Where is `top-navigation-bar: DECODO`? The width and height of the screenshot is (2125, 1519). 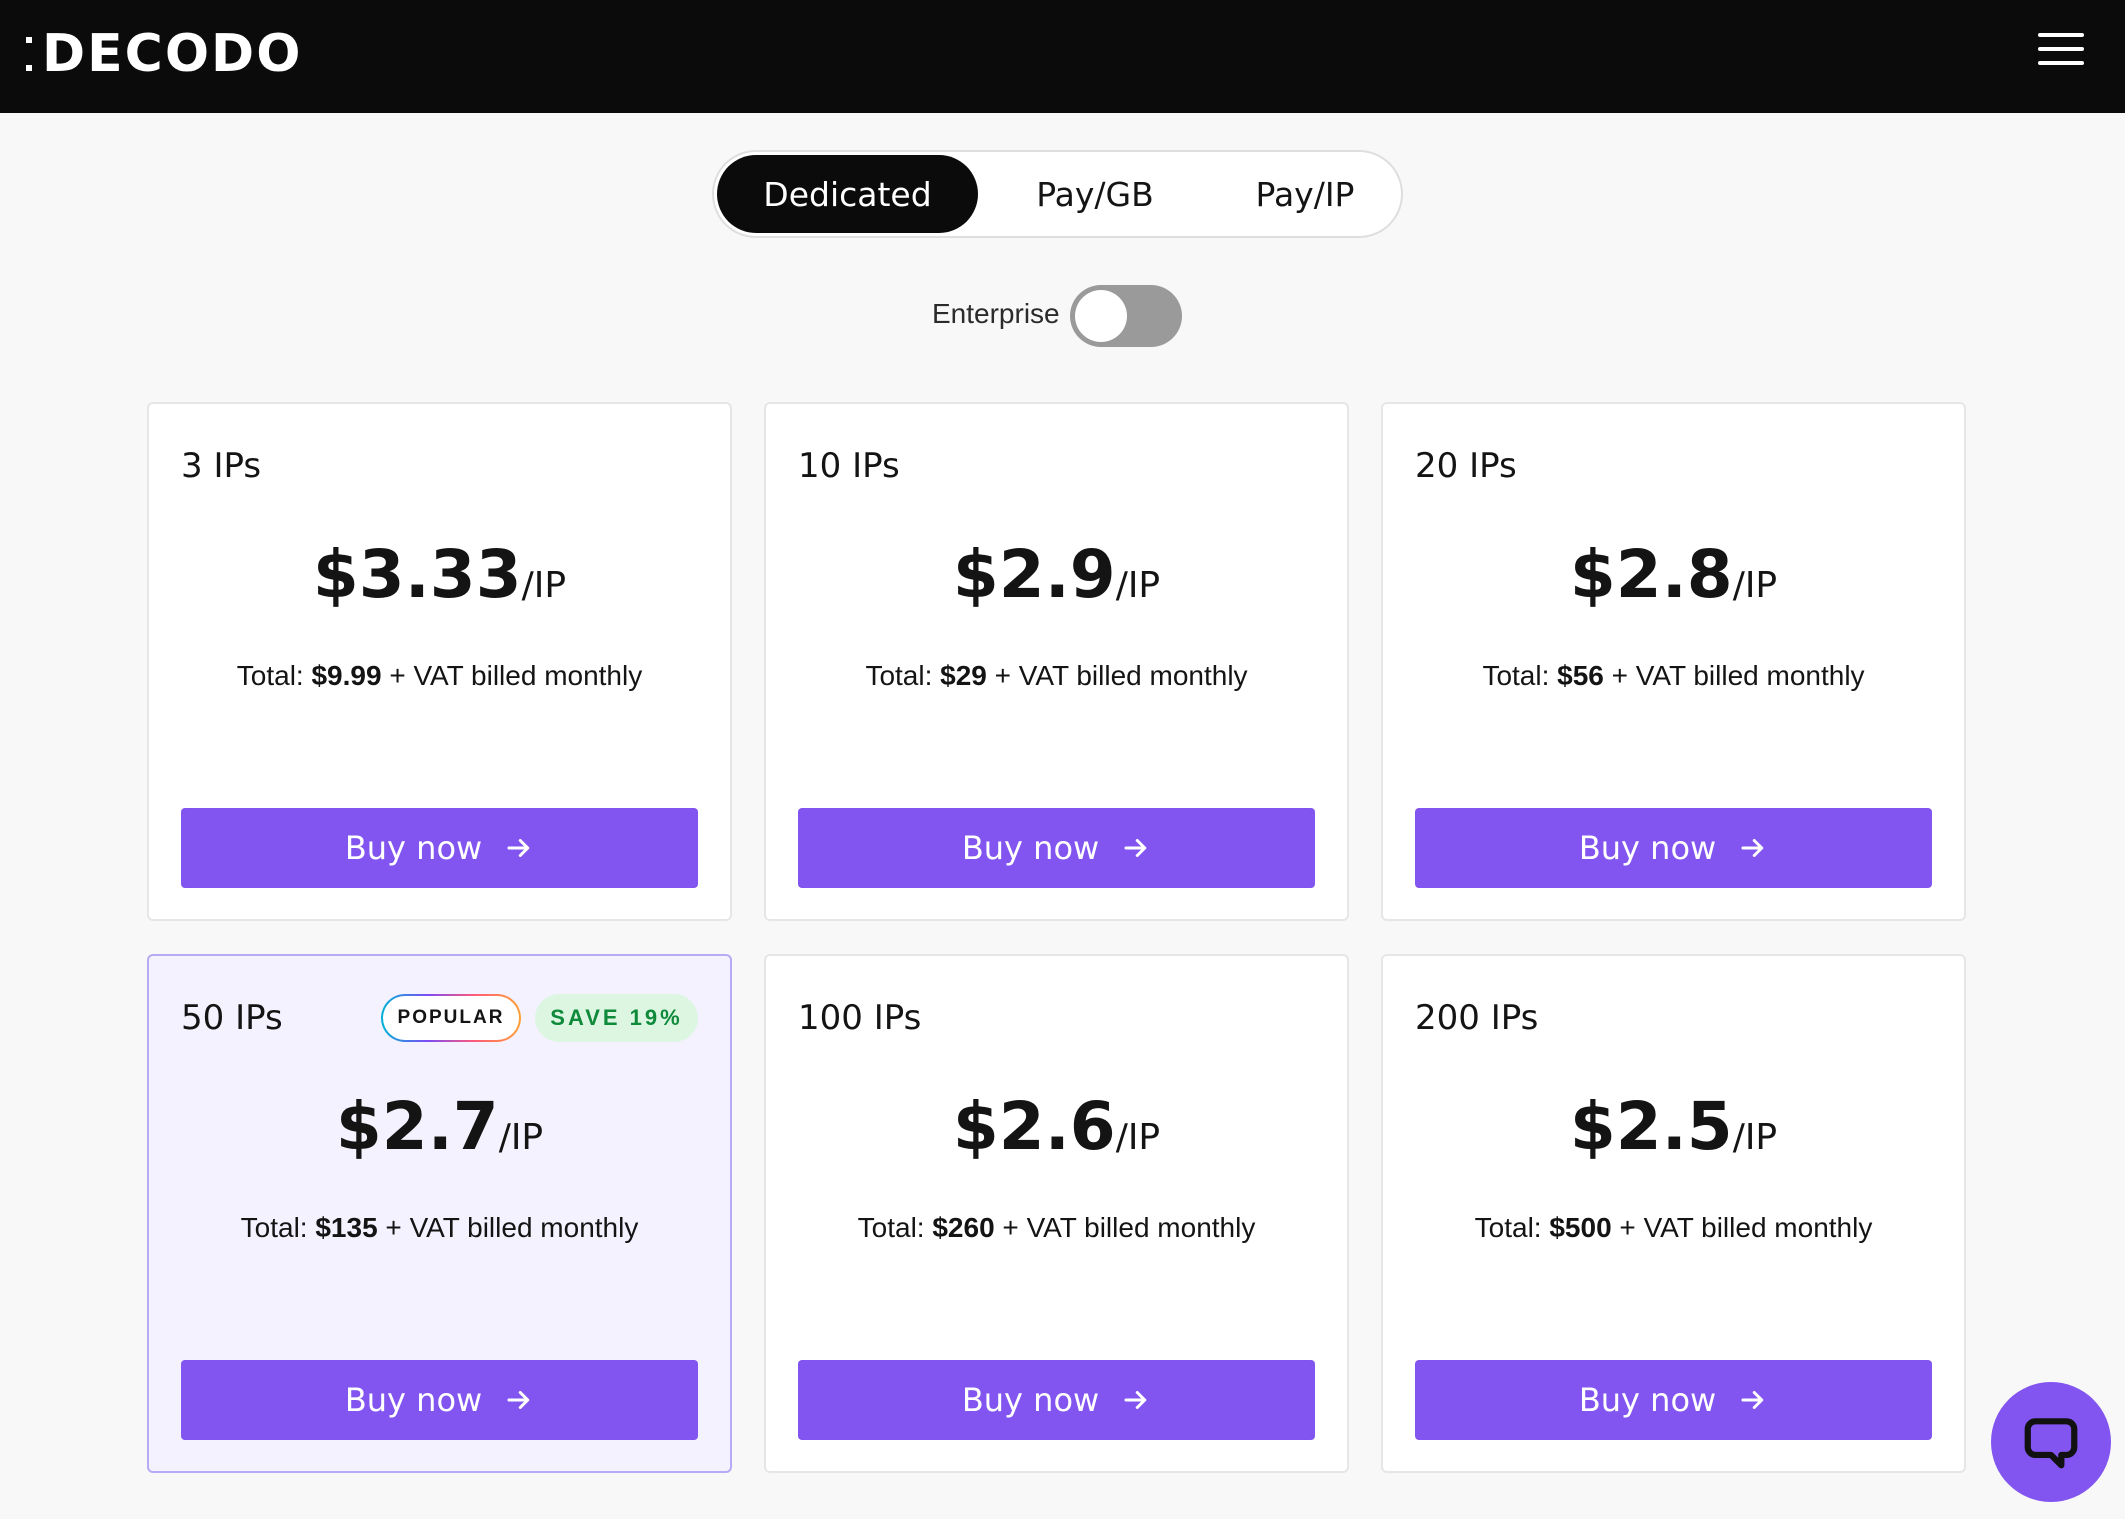 top-navigation-bar: DECODO is located at coordinates (1062, 56).